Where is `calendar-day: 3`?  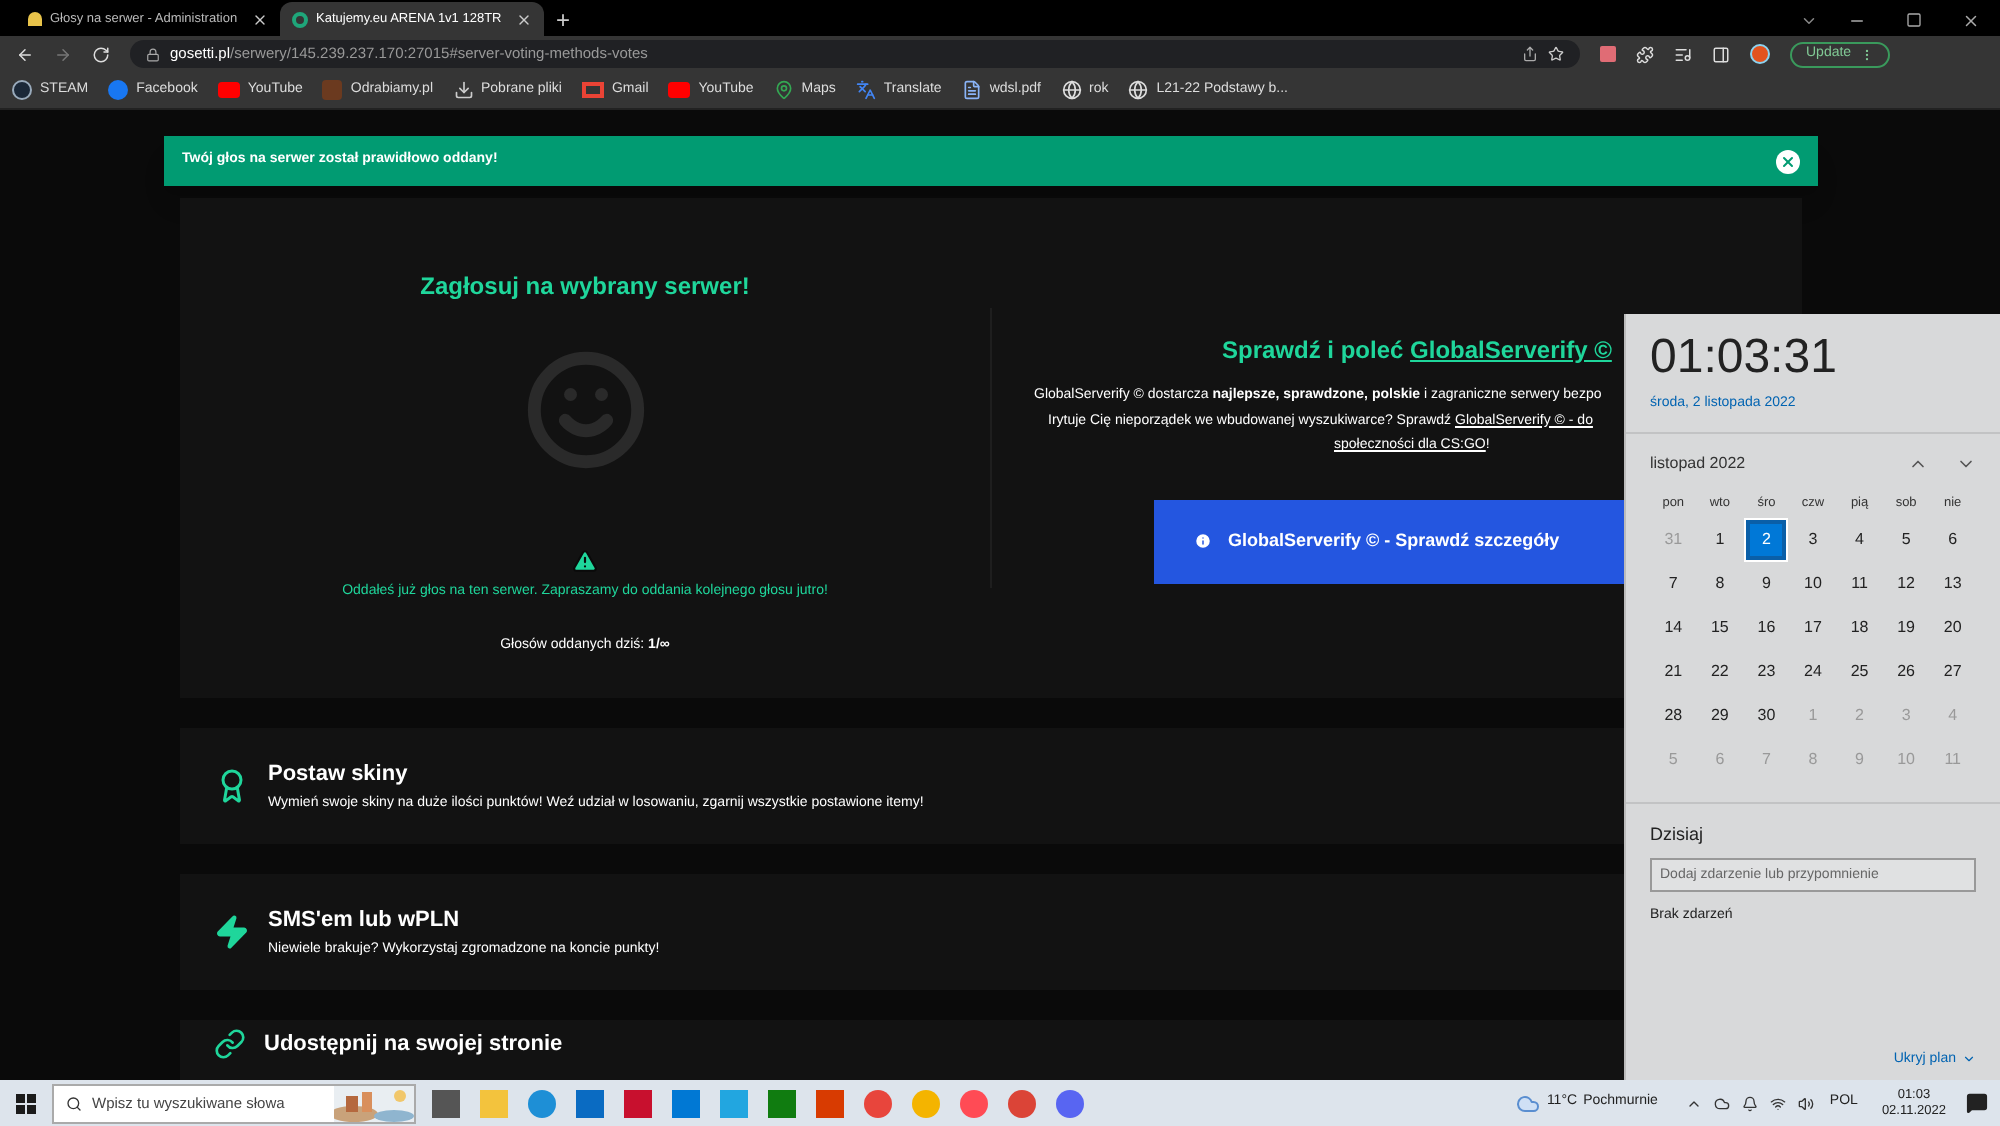
calendar-day: 3 is located at coordinates (1812, 540).